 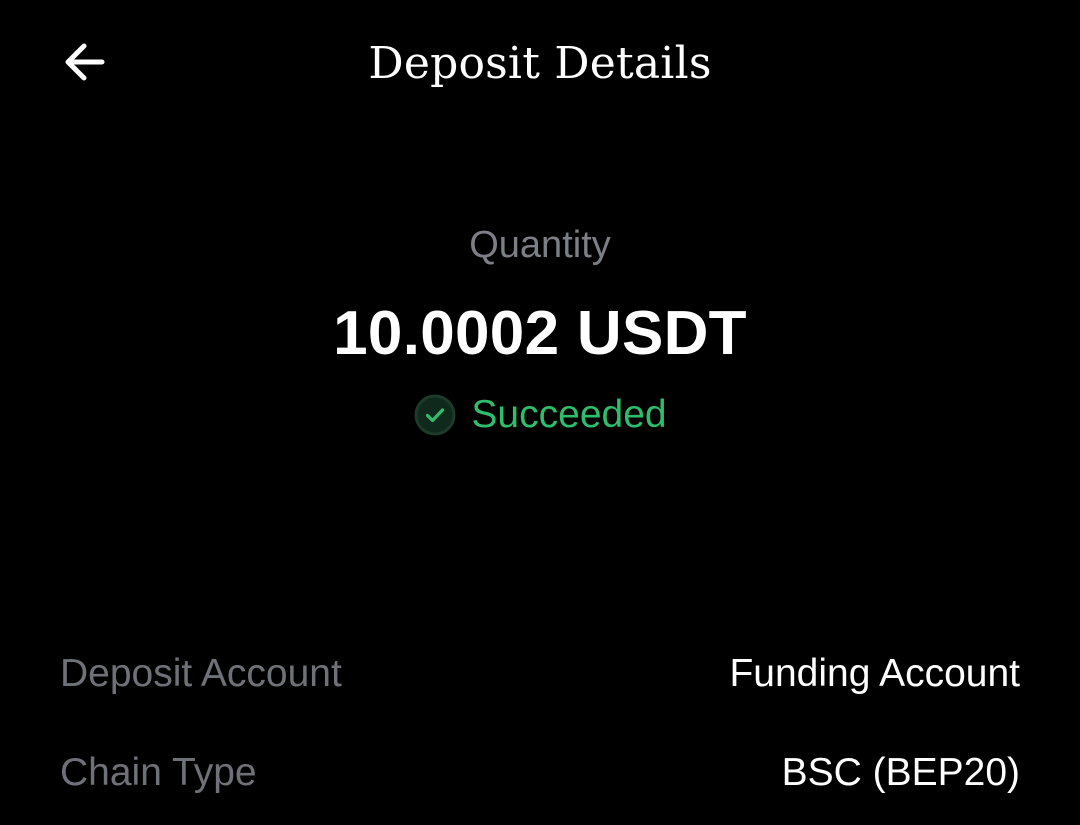 What do you see at coordinates (540, 773) in the screenshot?
I see `detail-row-chain-type: Chain Type BSC (BEP20)` at bounding box center [540, 773].